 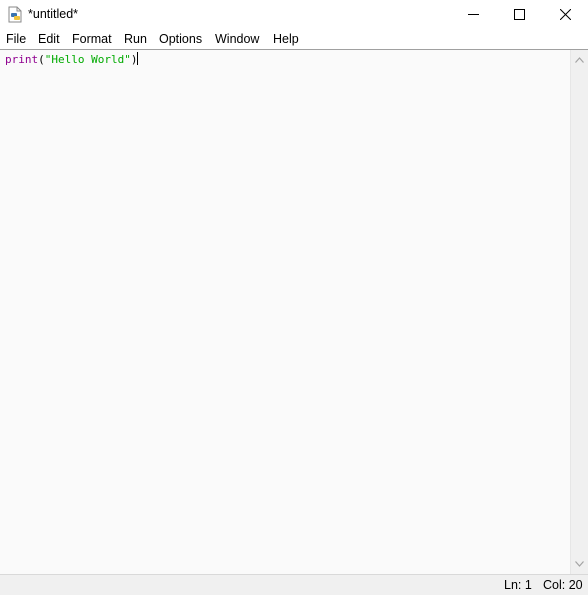 I want to click on menu-options: Options, so click(x=180, y=39).